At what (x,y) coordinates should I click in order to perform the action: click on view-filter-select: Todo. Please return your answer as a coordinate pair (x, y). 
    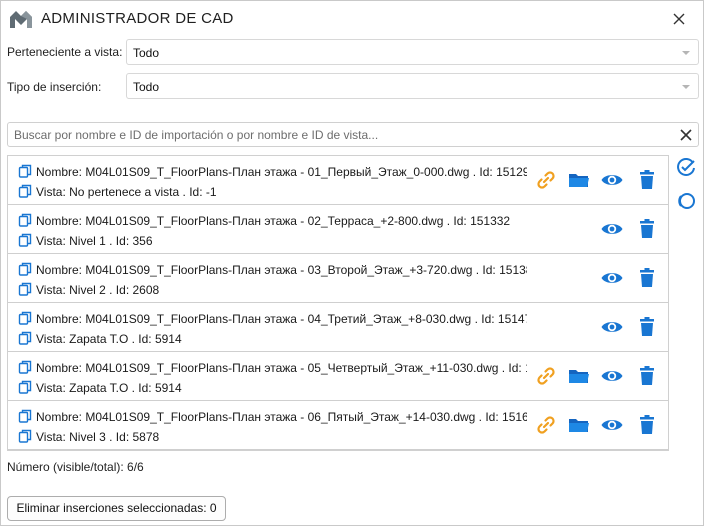
    Looking at the image, I should click on (412, 52).